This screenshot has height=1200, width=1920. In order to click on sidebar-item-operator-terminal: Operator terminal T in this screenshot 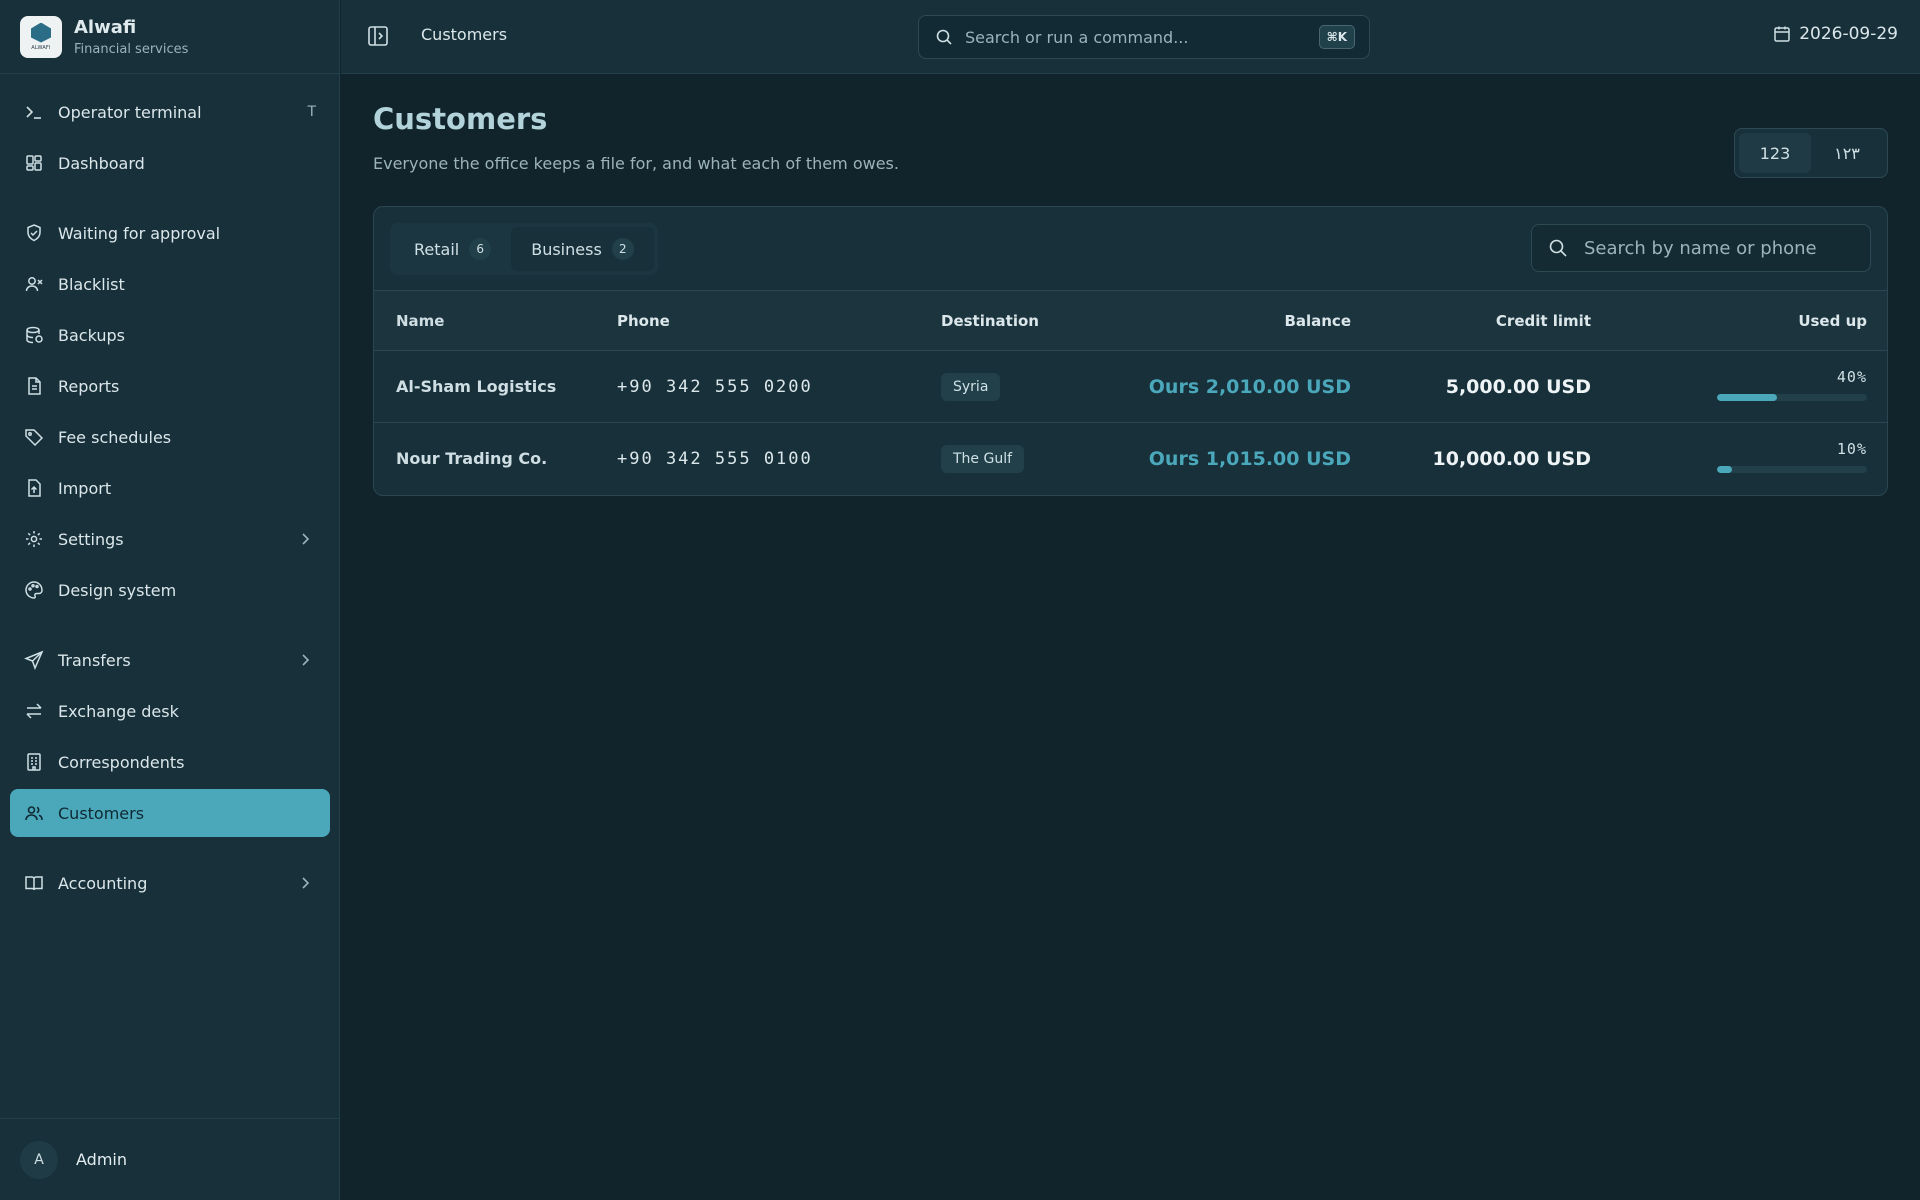, I will do `click(170, 112)`.